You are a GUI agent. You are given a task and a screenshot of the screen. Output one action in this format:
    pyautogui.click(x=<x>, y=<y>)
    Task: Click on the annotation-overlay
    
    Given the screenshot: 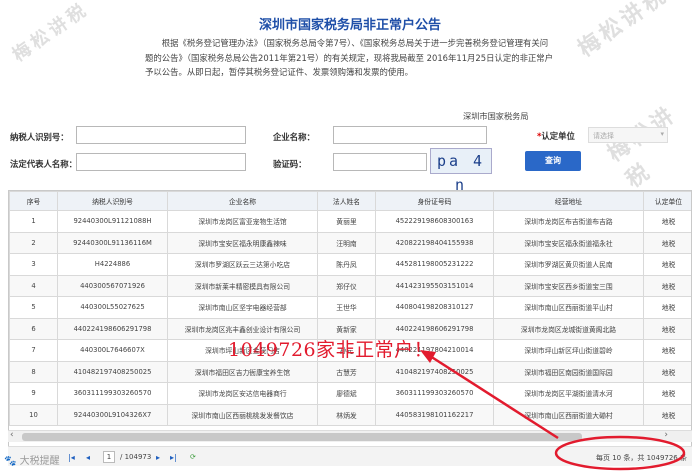 What is the action you would take?
    pyautogui.click(x=553, y=410)
    